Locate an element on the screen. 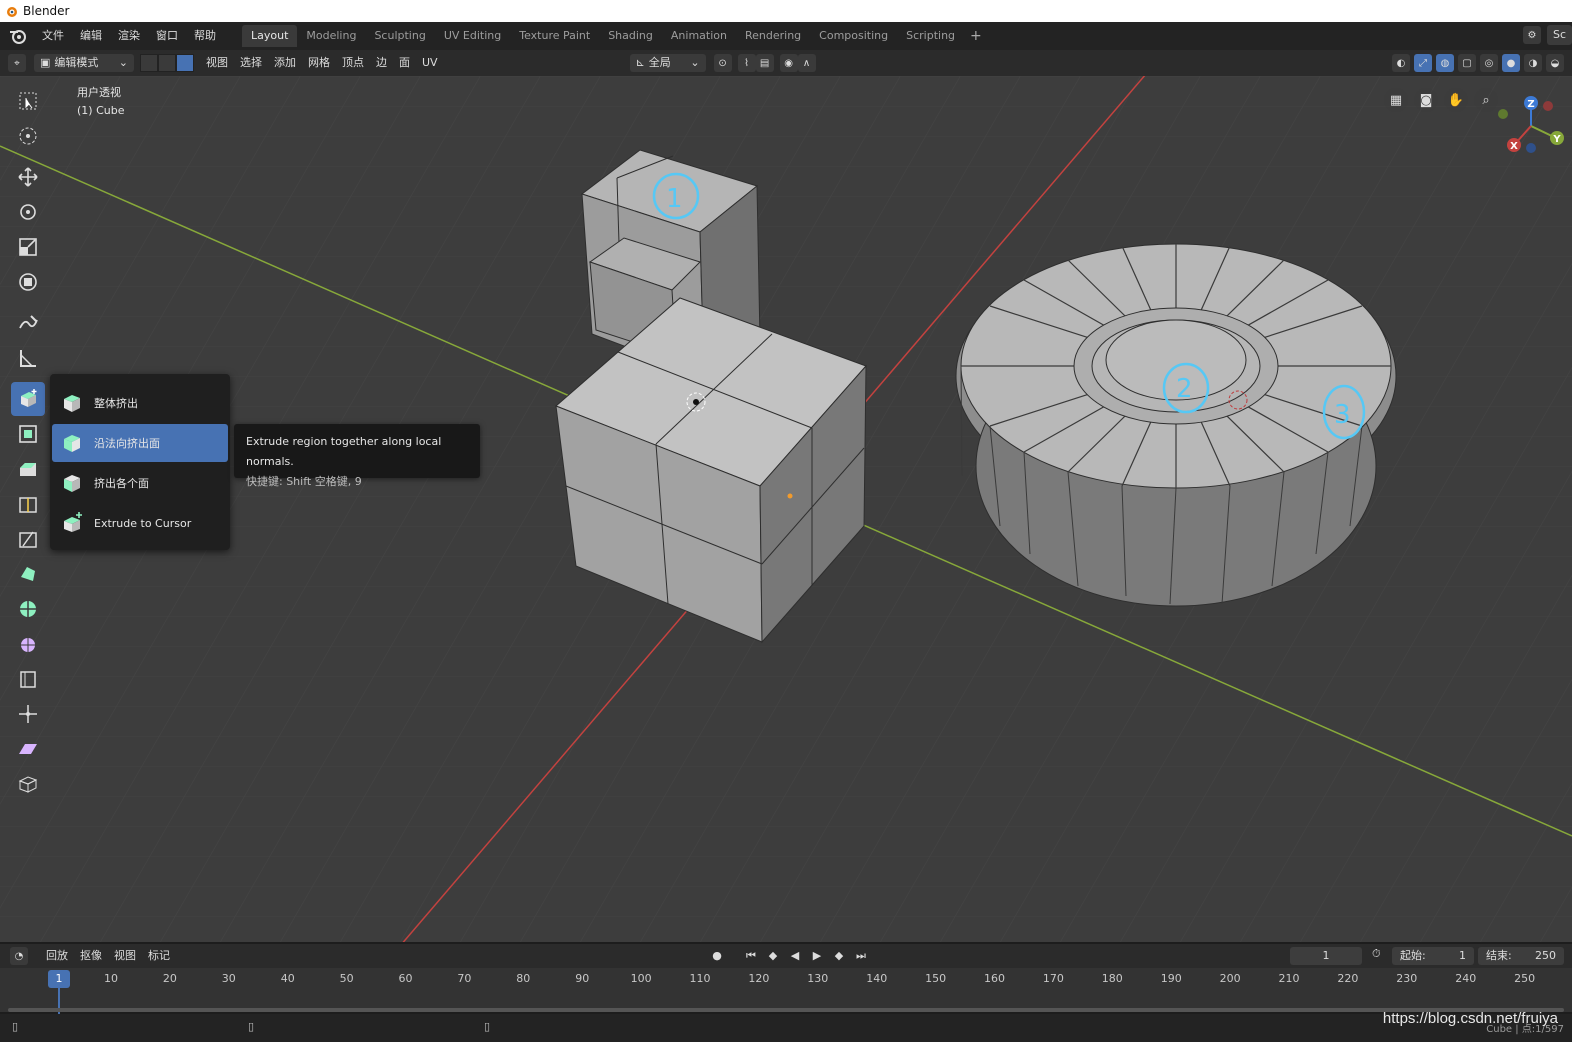 The width and height of the screenshot is (1572, 1042). menu-uv: UV is located at coordinates (430, 63).